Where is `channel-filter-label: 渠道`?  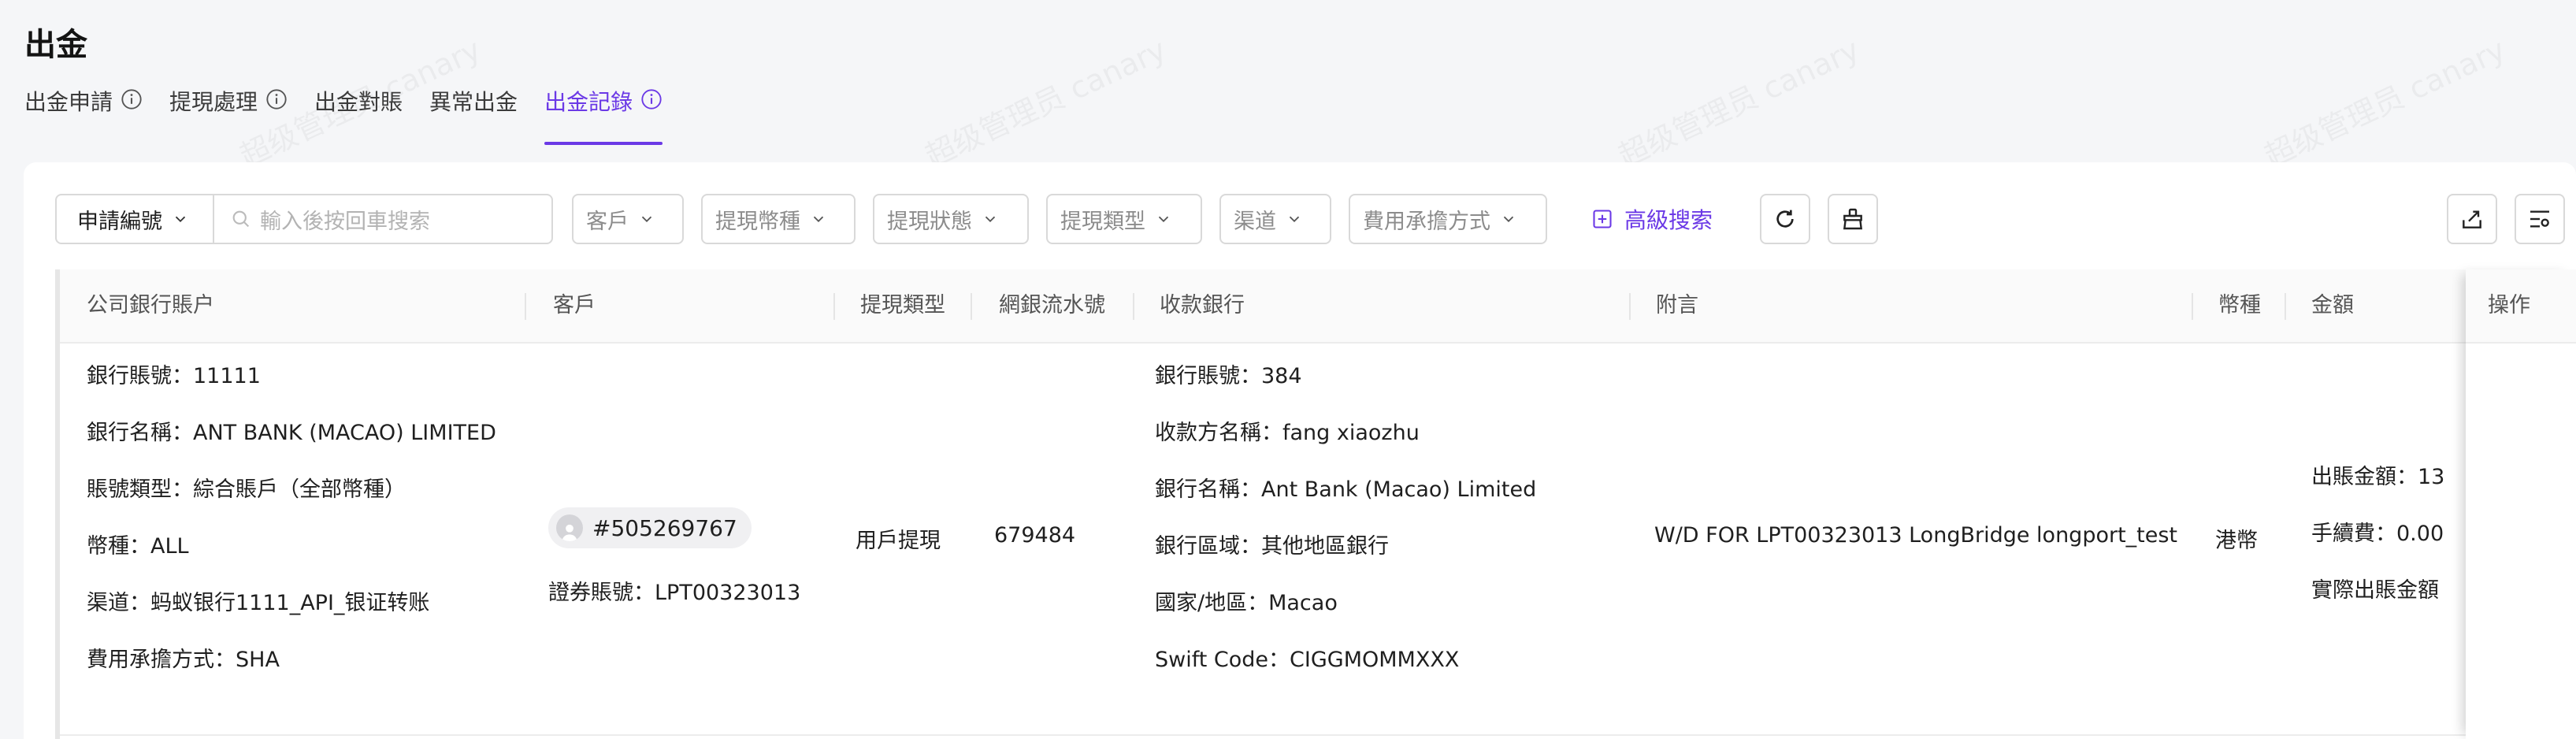 channel-filter-label: 渠道 is located at coordinates (1255, 222).